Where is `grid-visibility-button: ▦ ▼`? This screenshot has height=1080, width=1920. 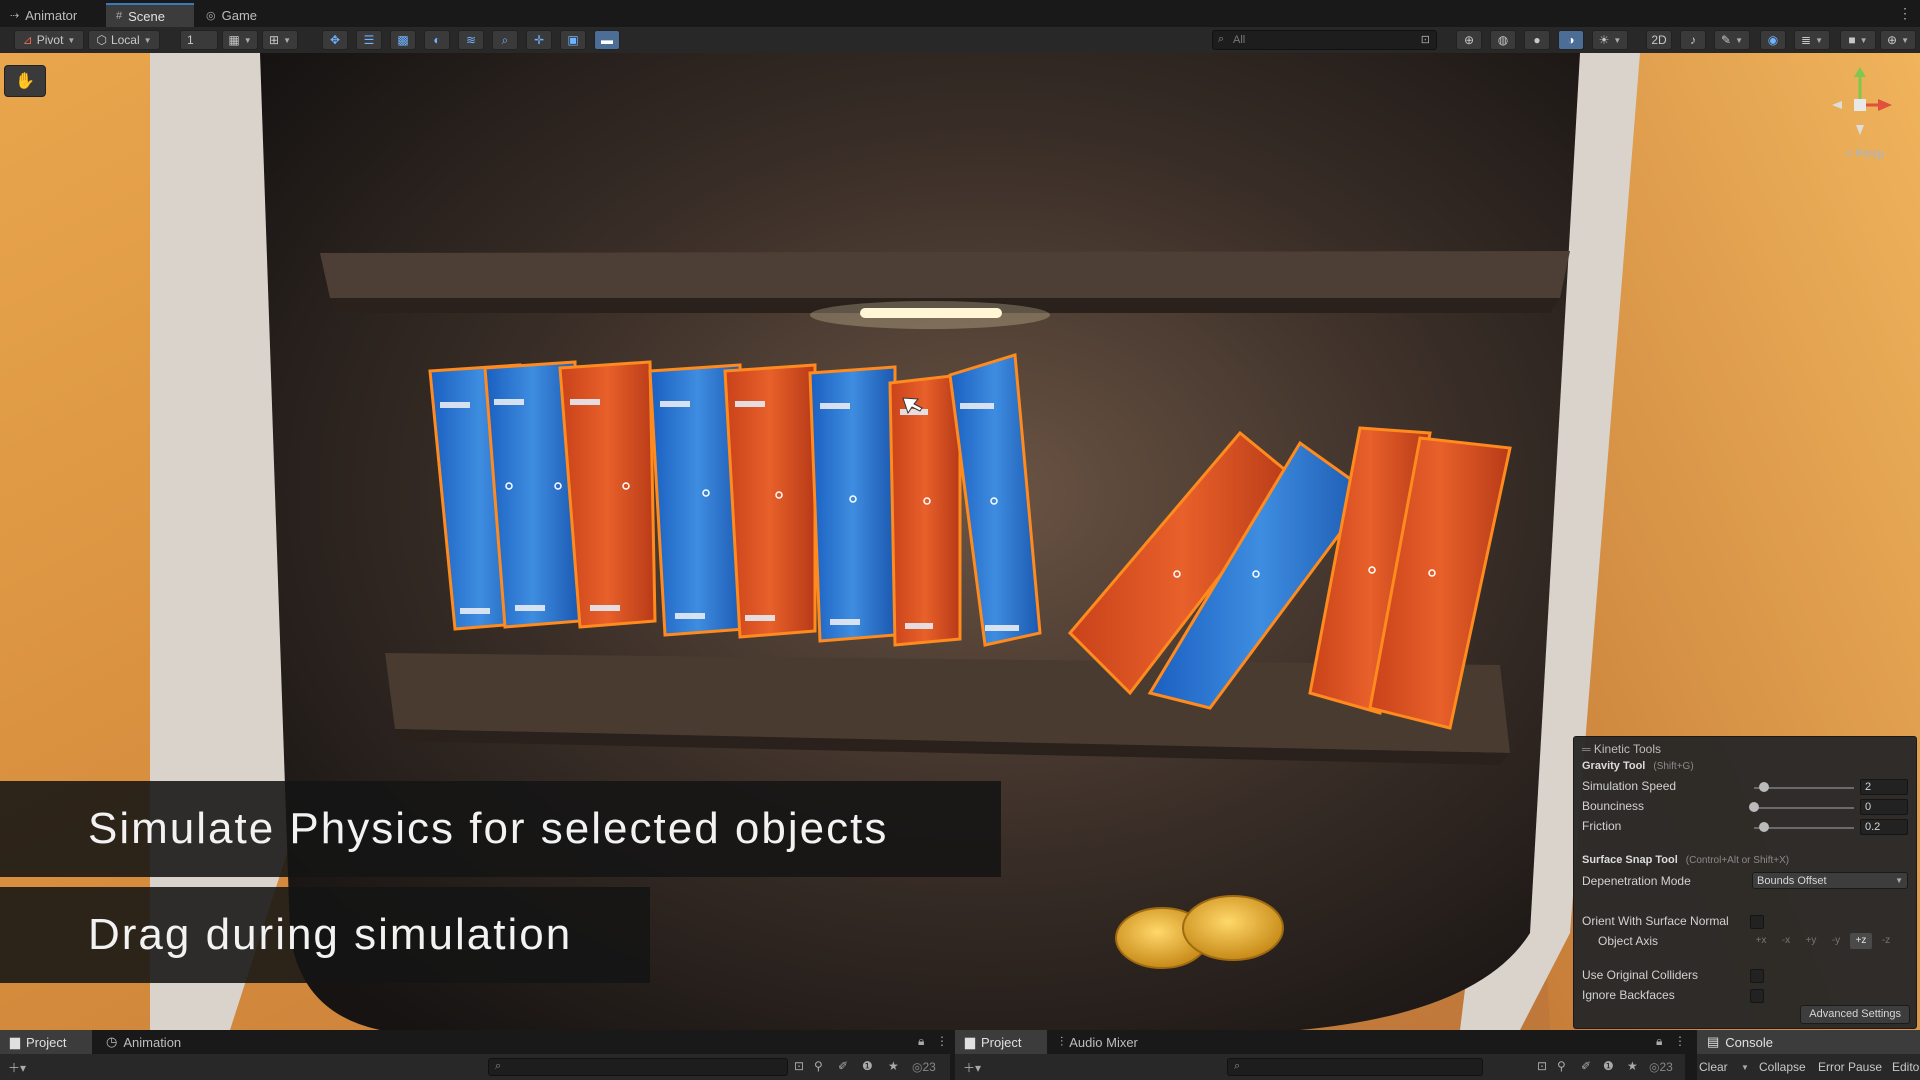
grid-visibility-button: ▦ ▼ is located at coordinates (240, 40).